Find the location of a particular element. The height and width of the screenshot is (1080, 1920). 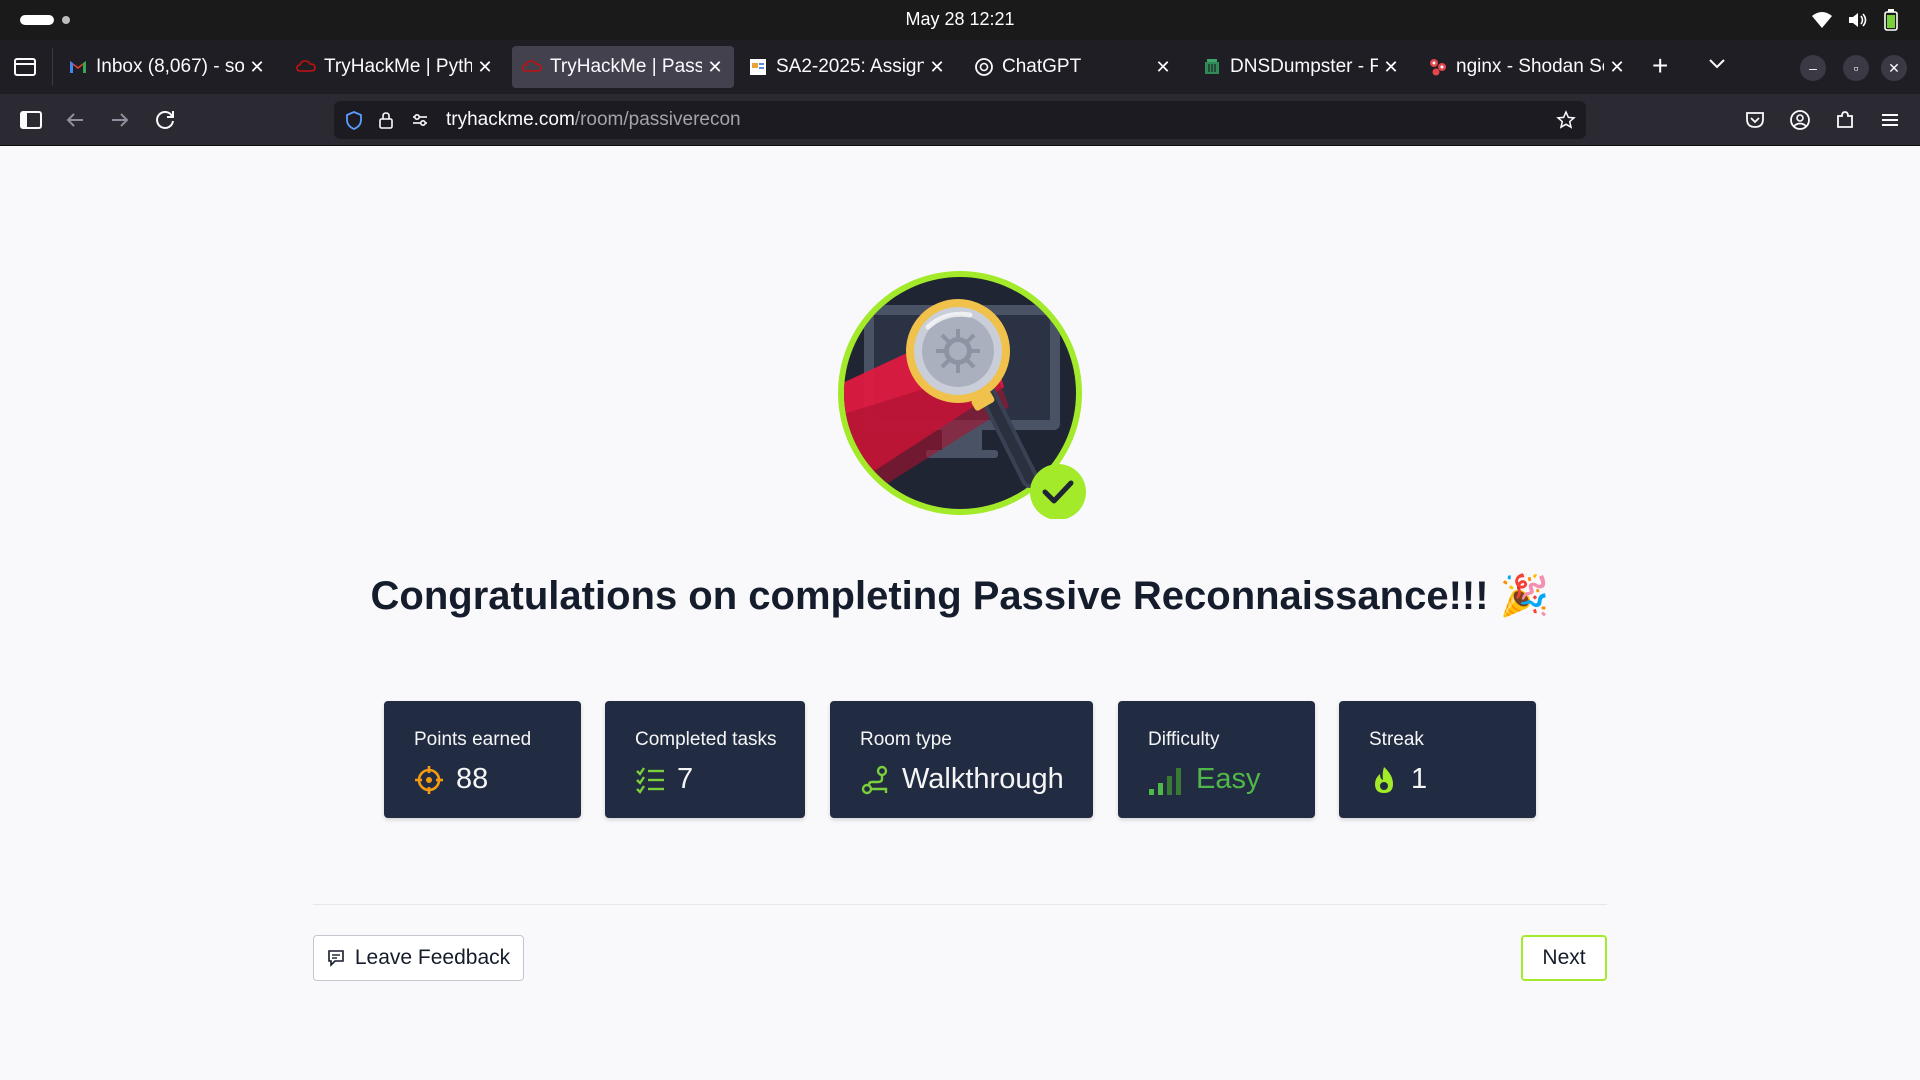

next-label: Next is located at coordinates (1564, 957).